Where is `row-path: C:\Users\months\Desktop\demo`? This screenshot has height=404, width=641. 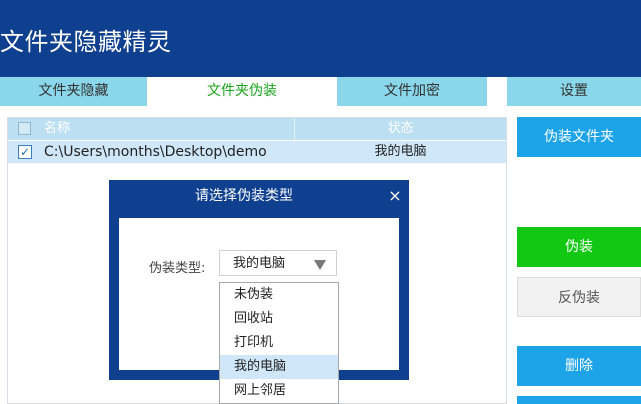
row-path: C:\Users\months\Desktop\demo is located at coordinates (155, 152).